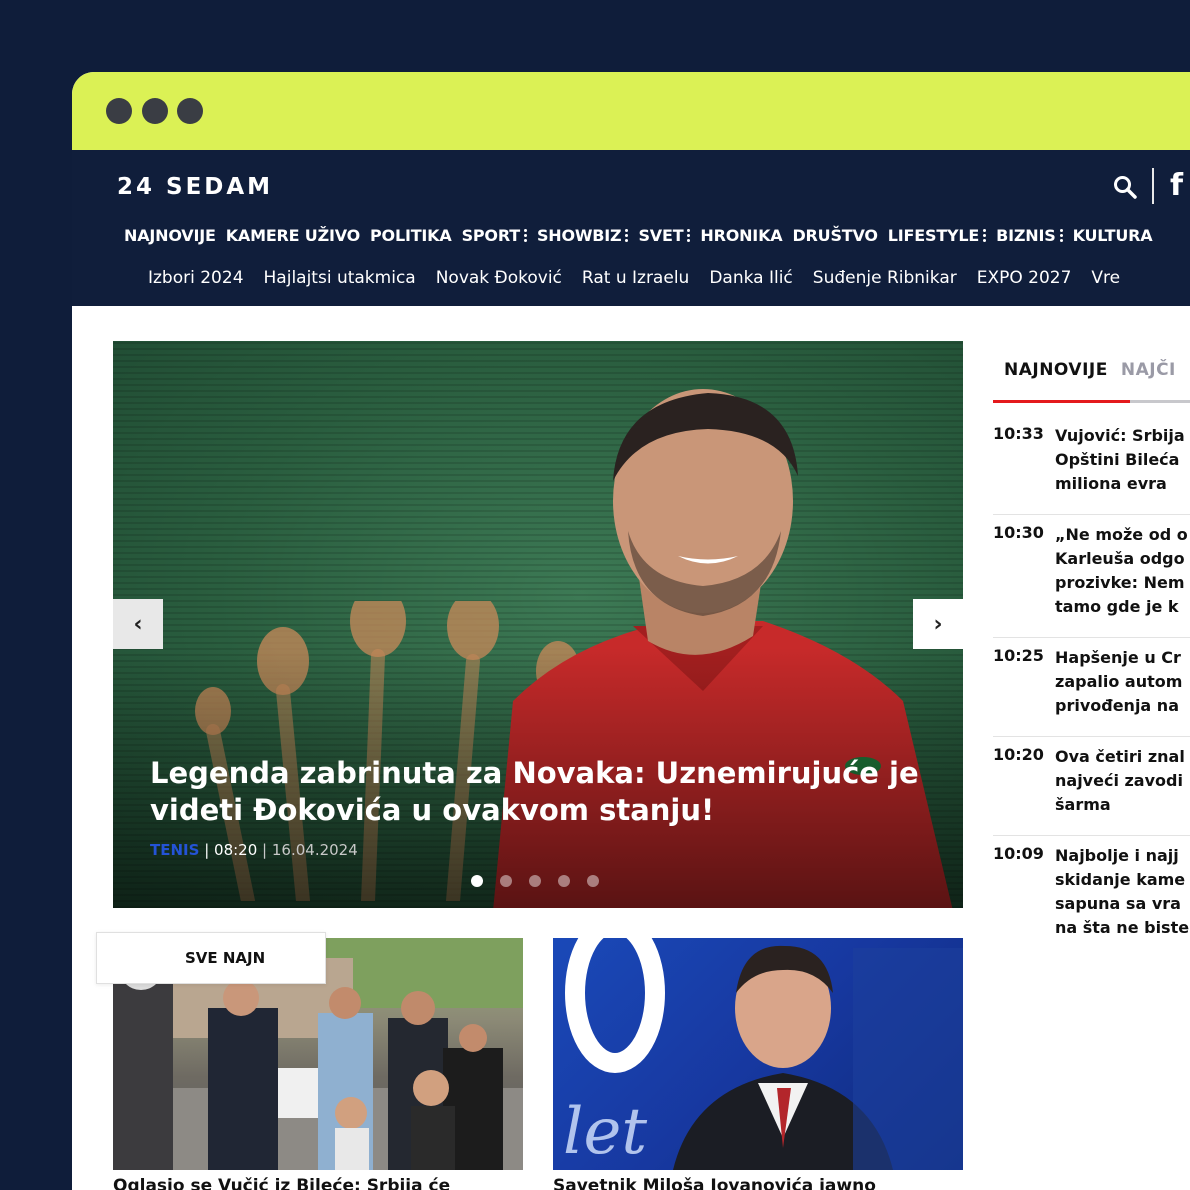  What do you see at coordinates (1056, 379) in the screenshot?
I see `tab-najnovije: NAJNOVIJE` at bounding box center [1056, 379].